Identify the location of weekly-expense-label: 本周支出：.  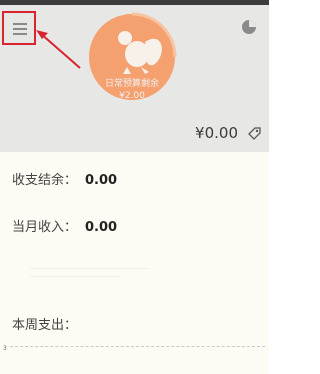
(45, 325).